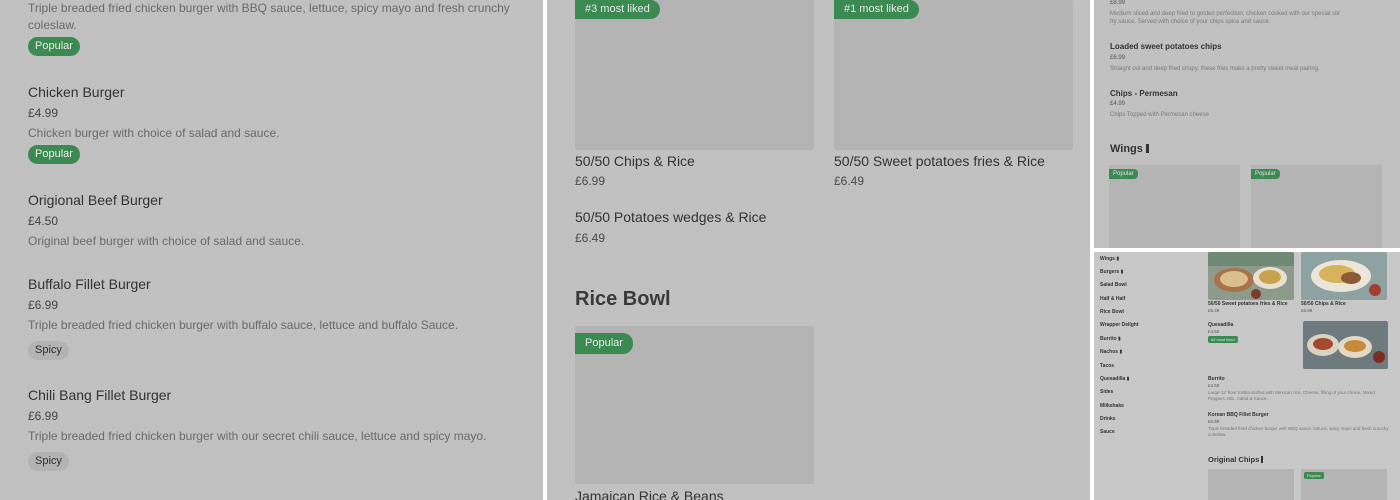 Image resolution: width=1400 pixels, height=500 pixels. What do you see at coordinates (1108, 419) in the screenshot?
I see `nav-item-drinks: Drinks` at bounding box center [1108, 419].